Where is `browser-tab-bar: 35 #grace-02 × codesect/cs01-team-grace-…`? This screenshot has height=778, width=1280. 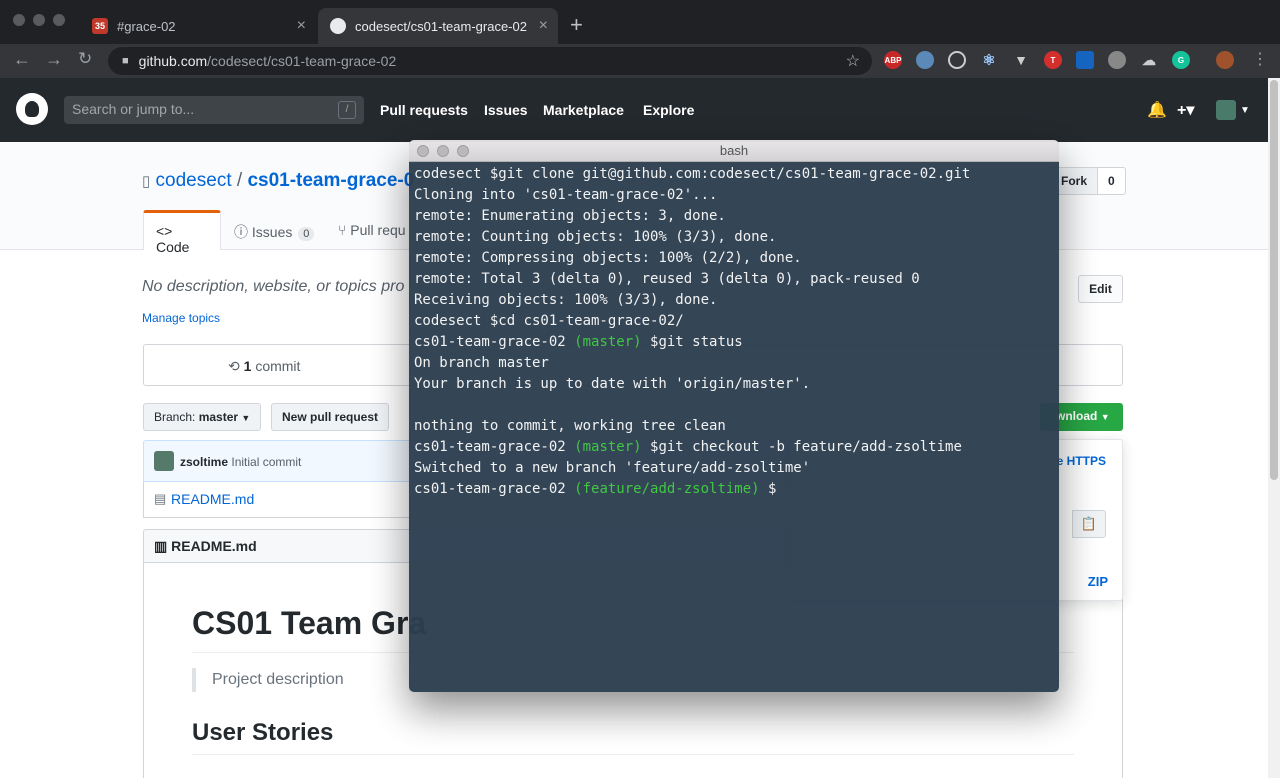
browser-tab-bar: 35 #grace-02 × codesect/cs01-team-grace-… is located at coordinates (640, 22).